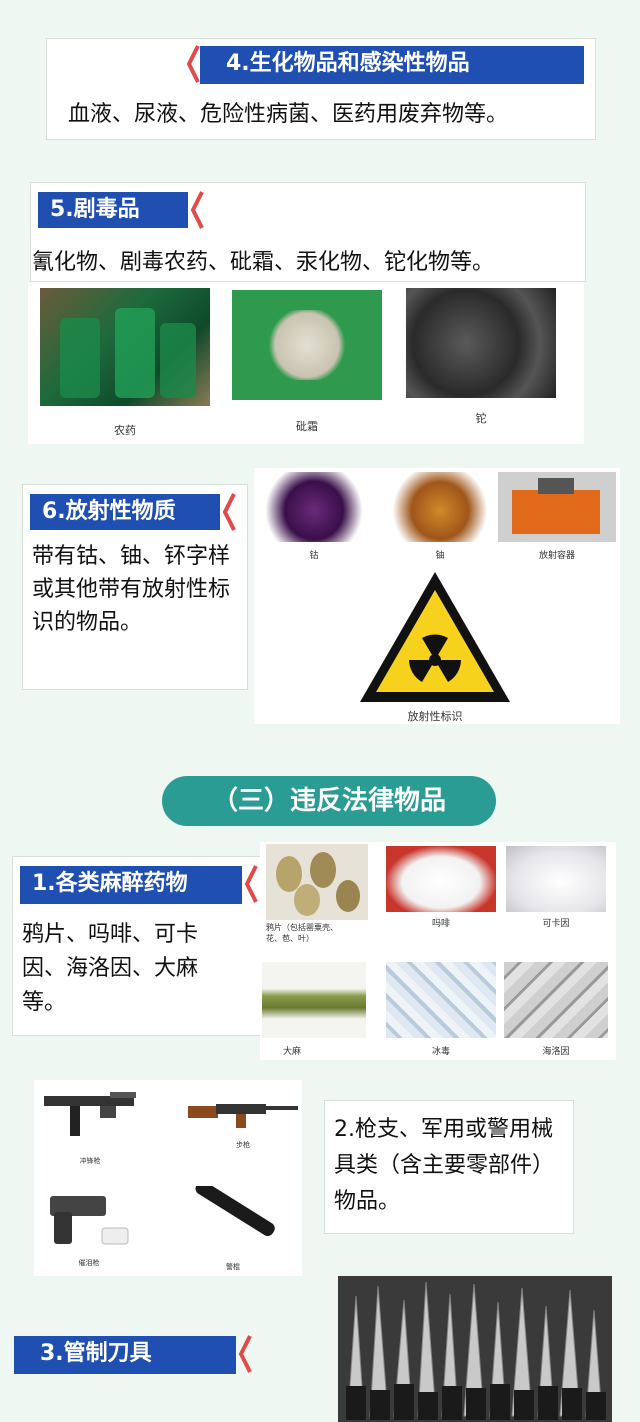 This screenshot has width=640, height=1422. I want to click on sec4-header: 4.生化物品和感染性物品, so click(385, 64).